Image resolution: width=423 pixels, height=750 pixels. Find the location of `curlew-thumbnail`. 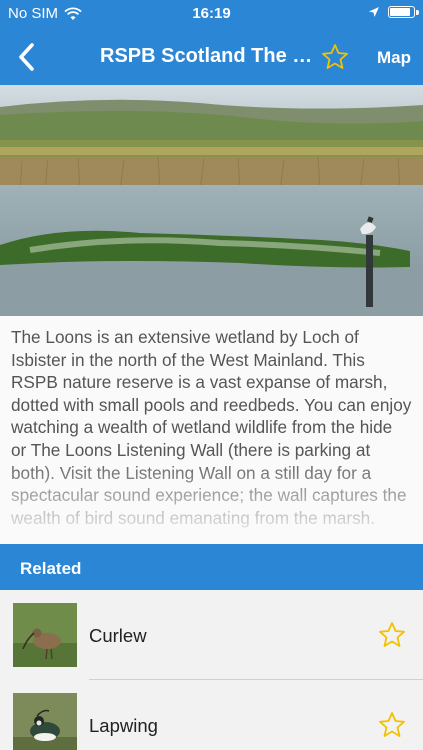

curlew-thumbnail is located at coordinates (45, 635).